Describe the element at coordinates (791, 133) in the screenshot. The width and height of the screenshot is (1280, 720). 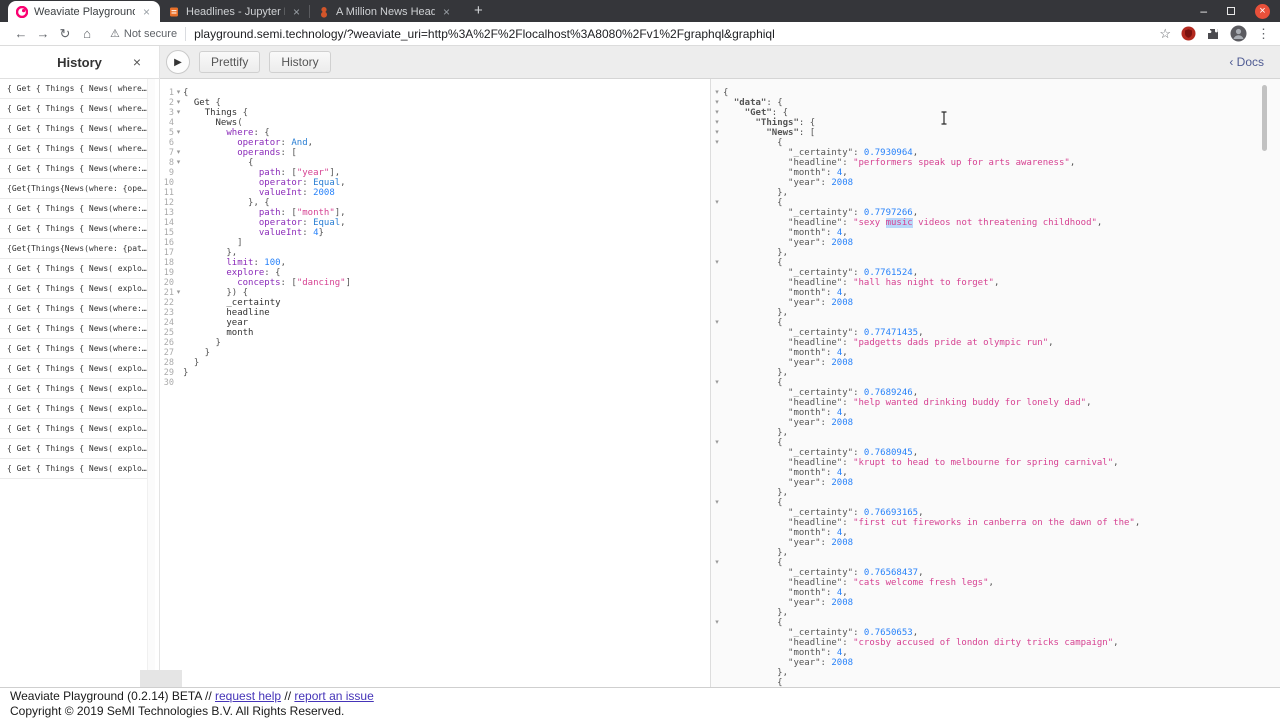
I see `code-text: "News": [` at that location.